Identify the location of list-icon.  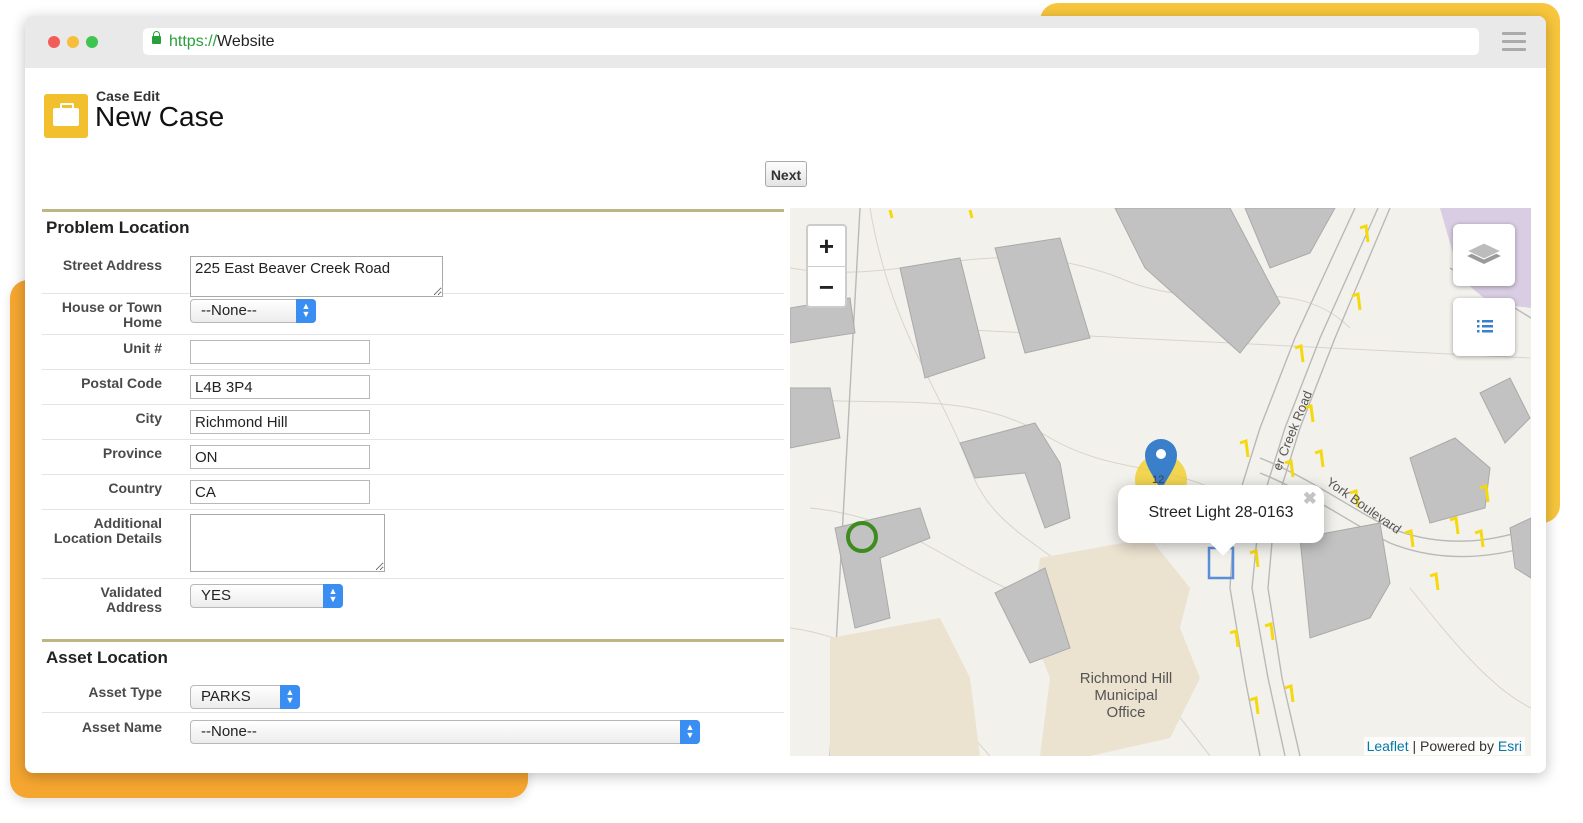
(1485, 326).